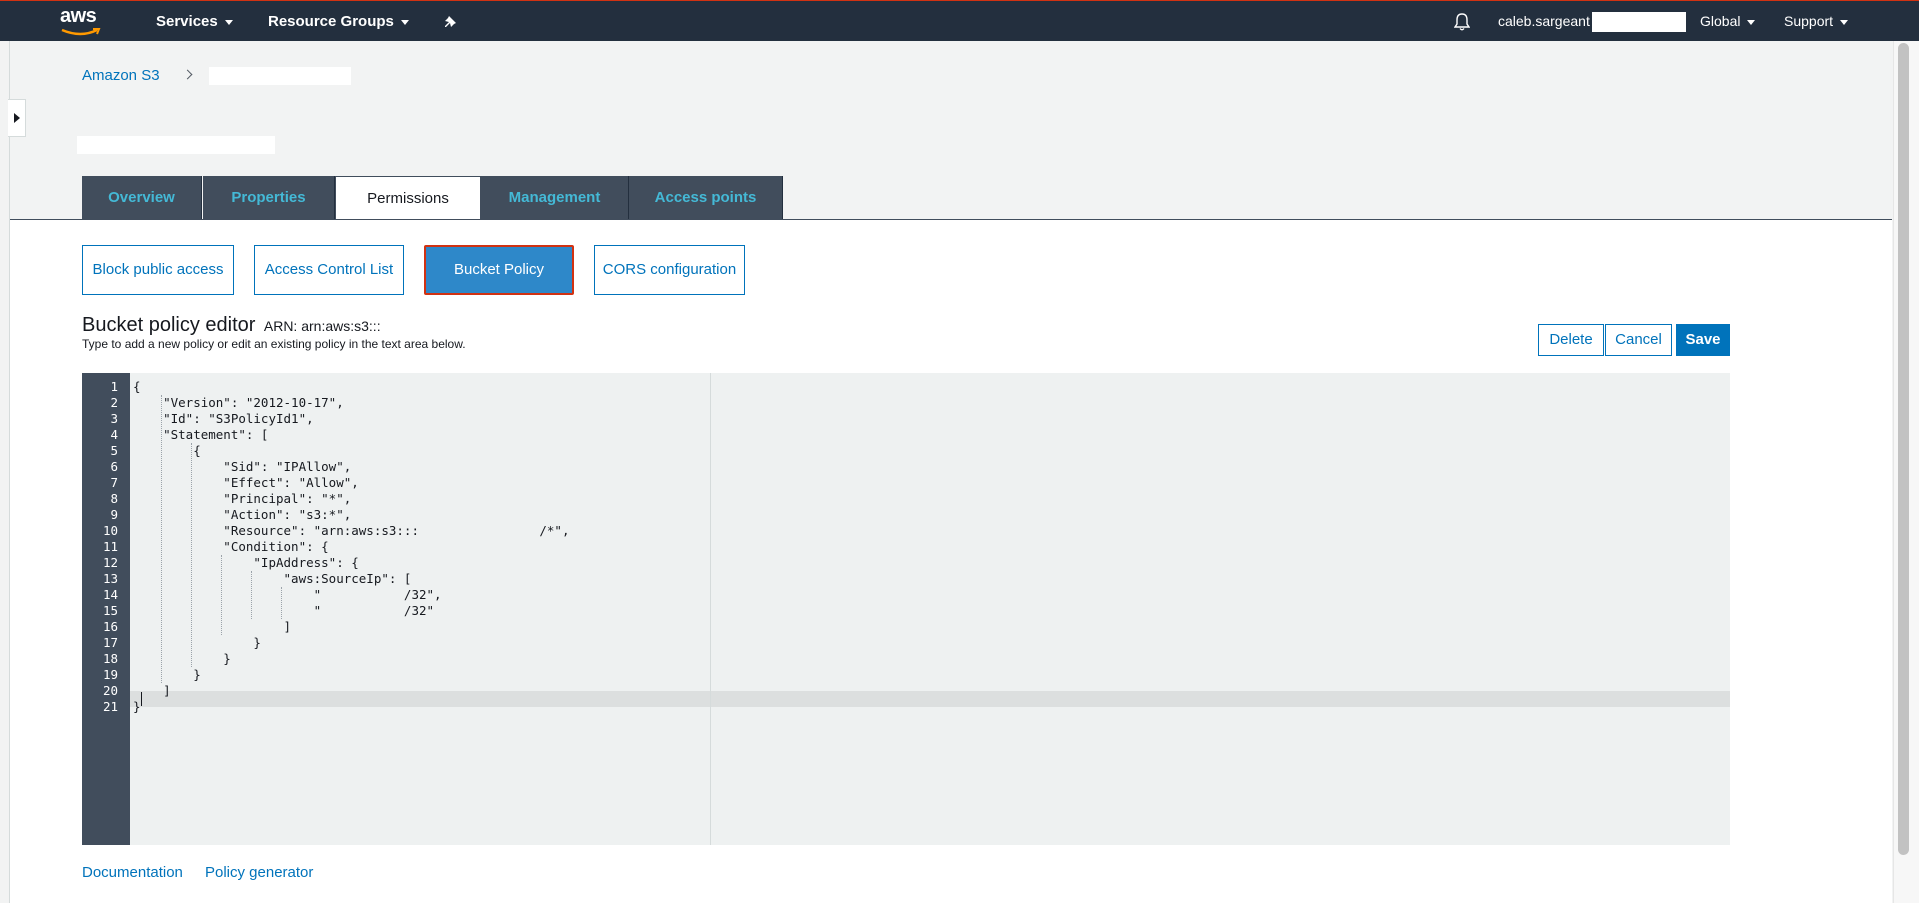 The height and width of the screenshot is (903, 1919). Describe the element at coordinates (132, 872) in the screenshot. I see `documentation-link: Documentation` at that location.